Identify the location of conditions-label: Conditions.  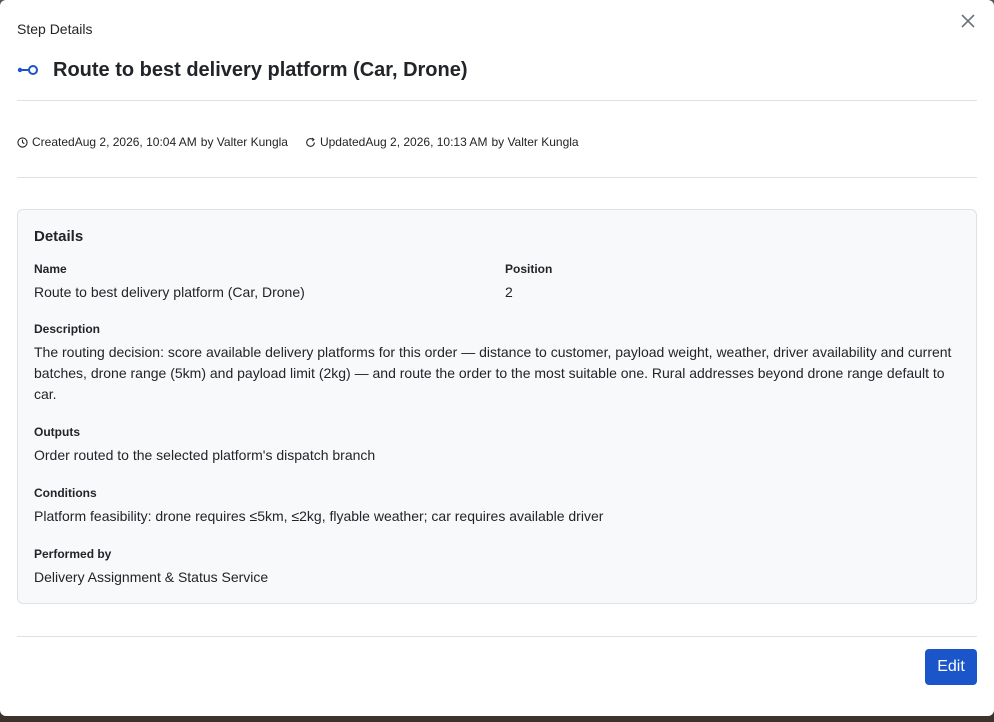
(65, 493).